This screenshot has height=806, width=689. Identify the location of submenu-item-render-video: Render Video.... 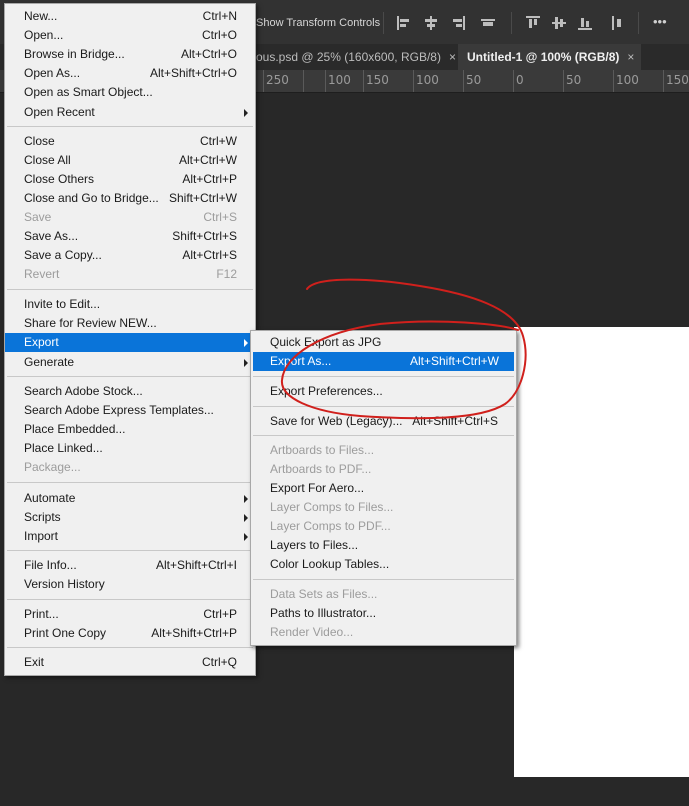
(383, 632).